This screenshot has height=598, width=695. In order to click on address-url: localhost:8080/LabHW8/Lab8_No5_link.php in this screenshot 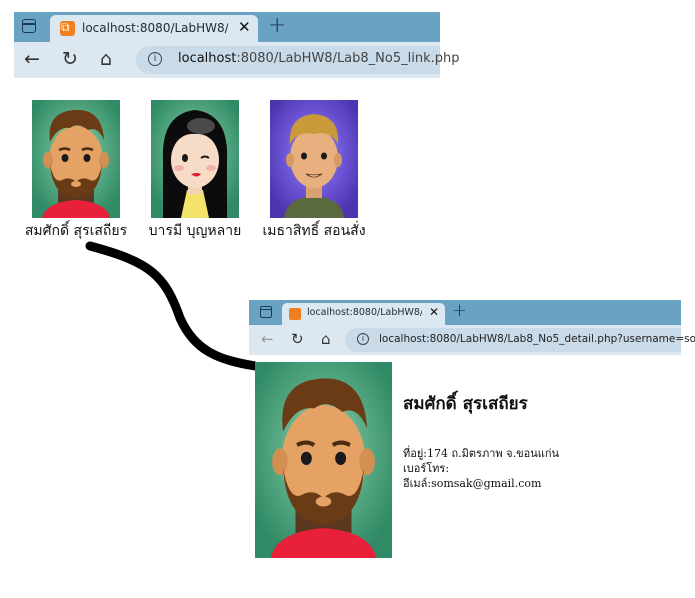, I will do `click(319, 58)`.